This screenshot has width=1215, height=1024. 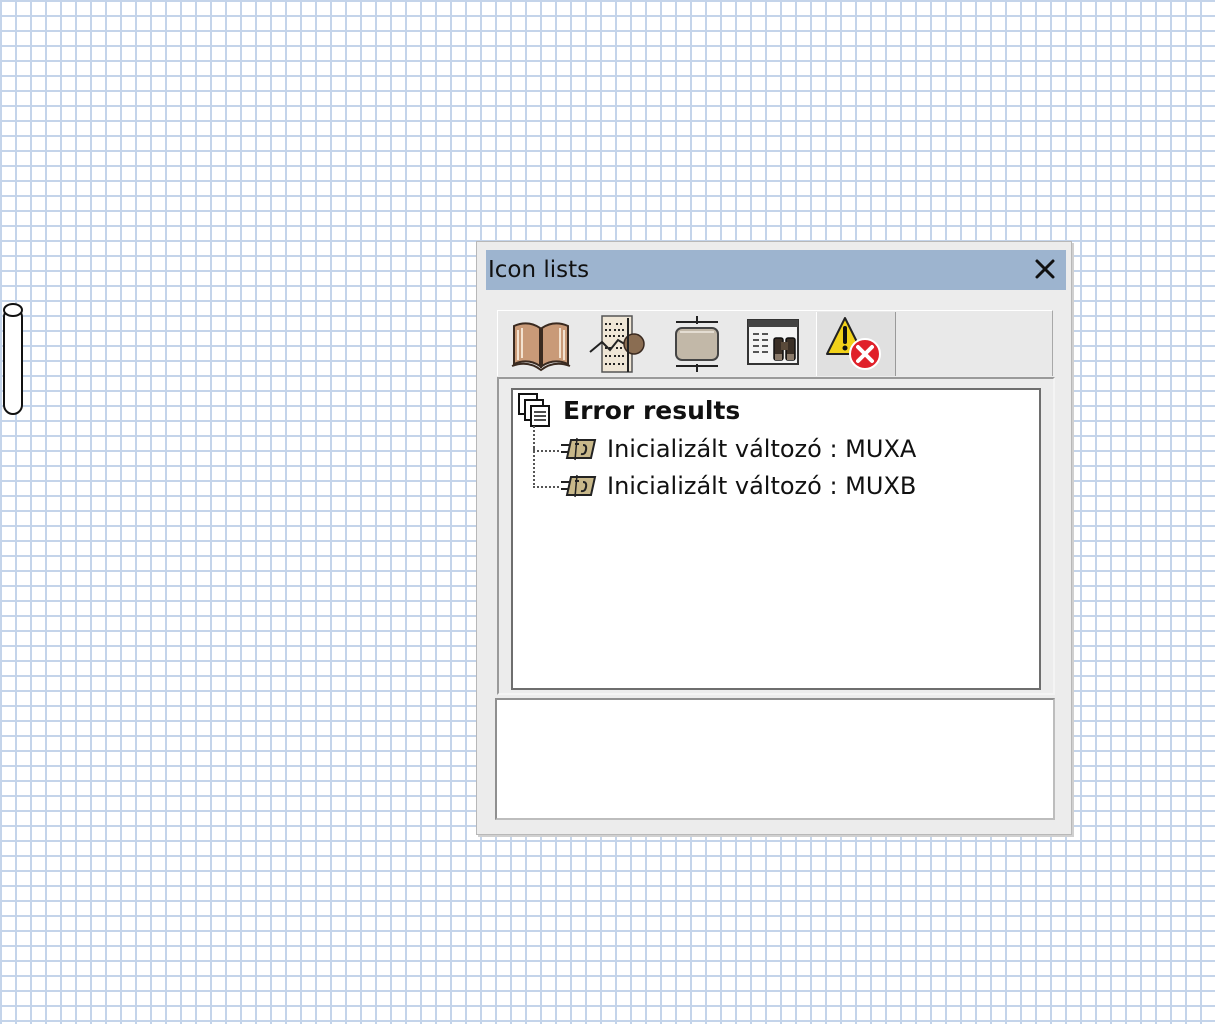 What do you see at coordinates (1045, 269) in the screenshot?
I see `close-icon` at bounding box center [1045, 269].